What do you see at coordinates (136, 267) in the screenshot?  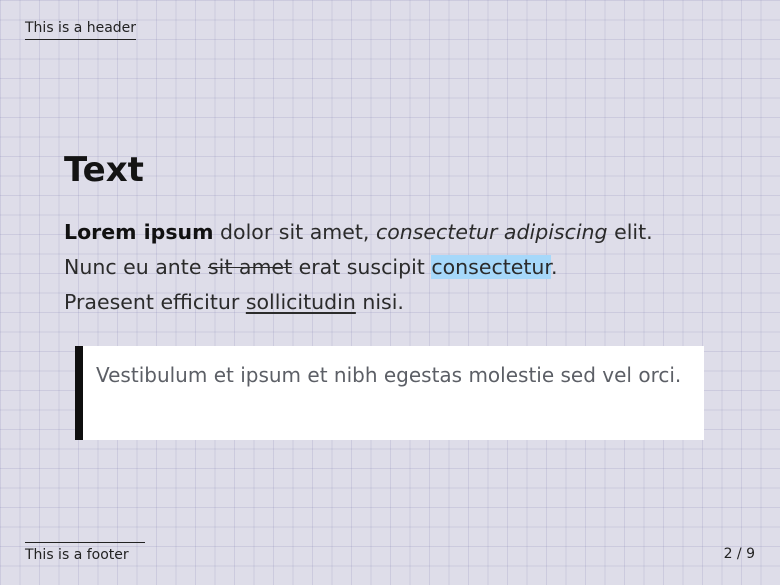 I see `paragraph-text: Nunc eu ante` at bounding box center [136, 267].